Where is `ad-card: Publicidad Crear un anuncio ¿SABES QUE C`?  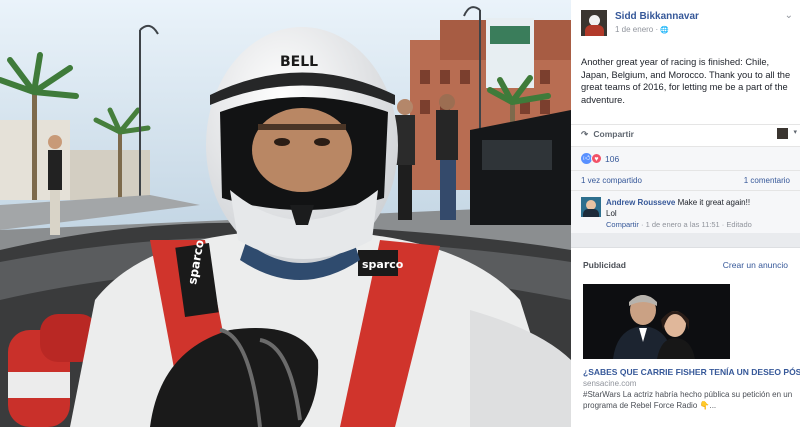
ad-card: Publicidad Crear un anuncio ¿SABES QUE C is located at coordinates (685, 337).